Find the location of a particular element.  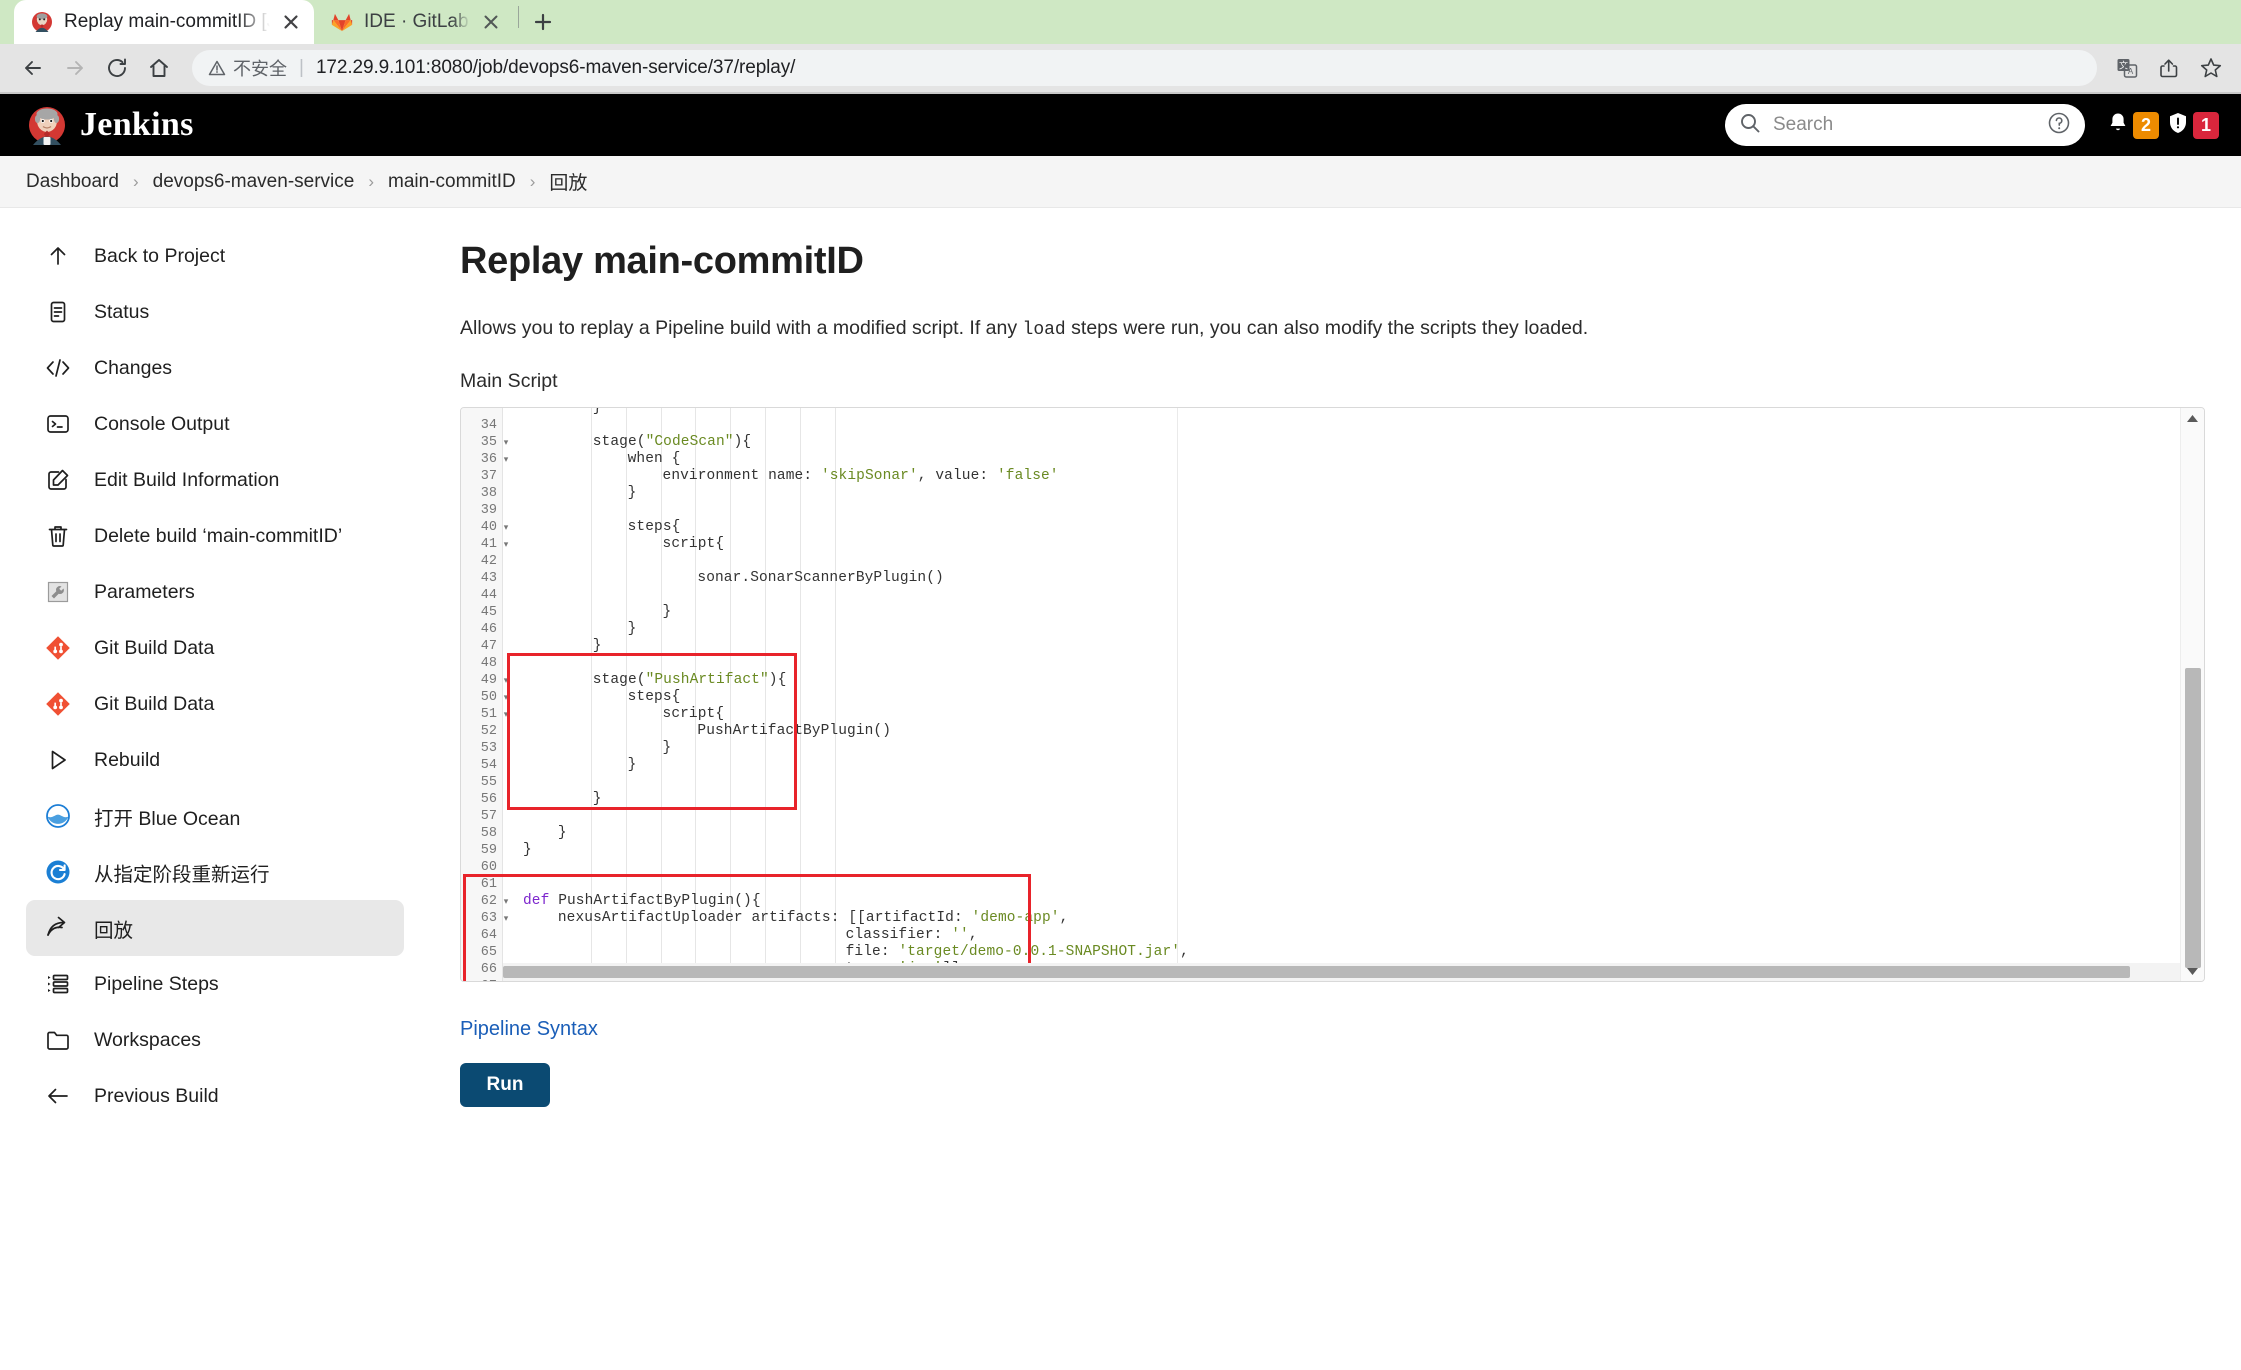

sidebar-item-15: Previous Build is located at coordinates (215, 1096).